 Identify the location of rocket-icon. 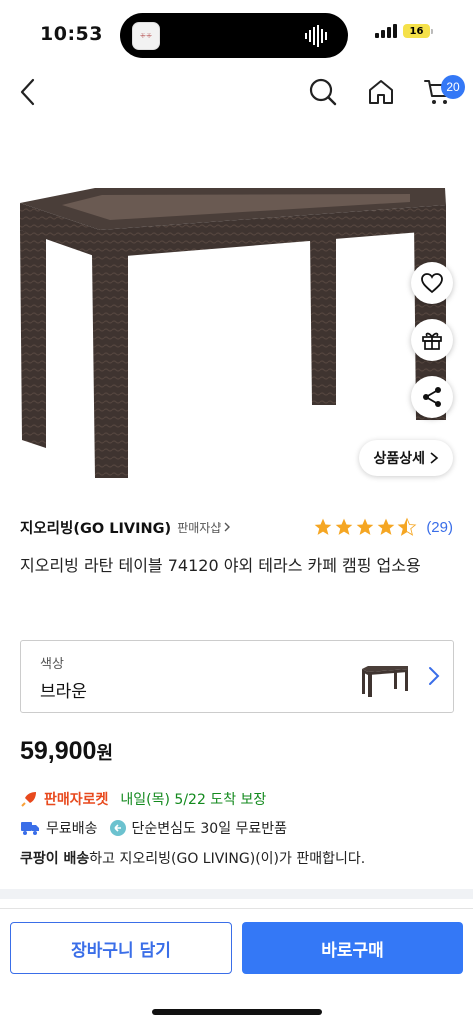
(28, 799).